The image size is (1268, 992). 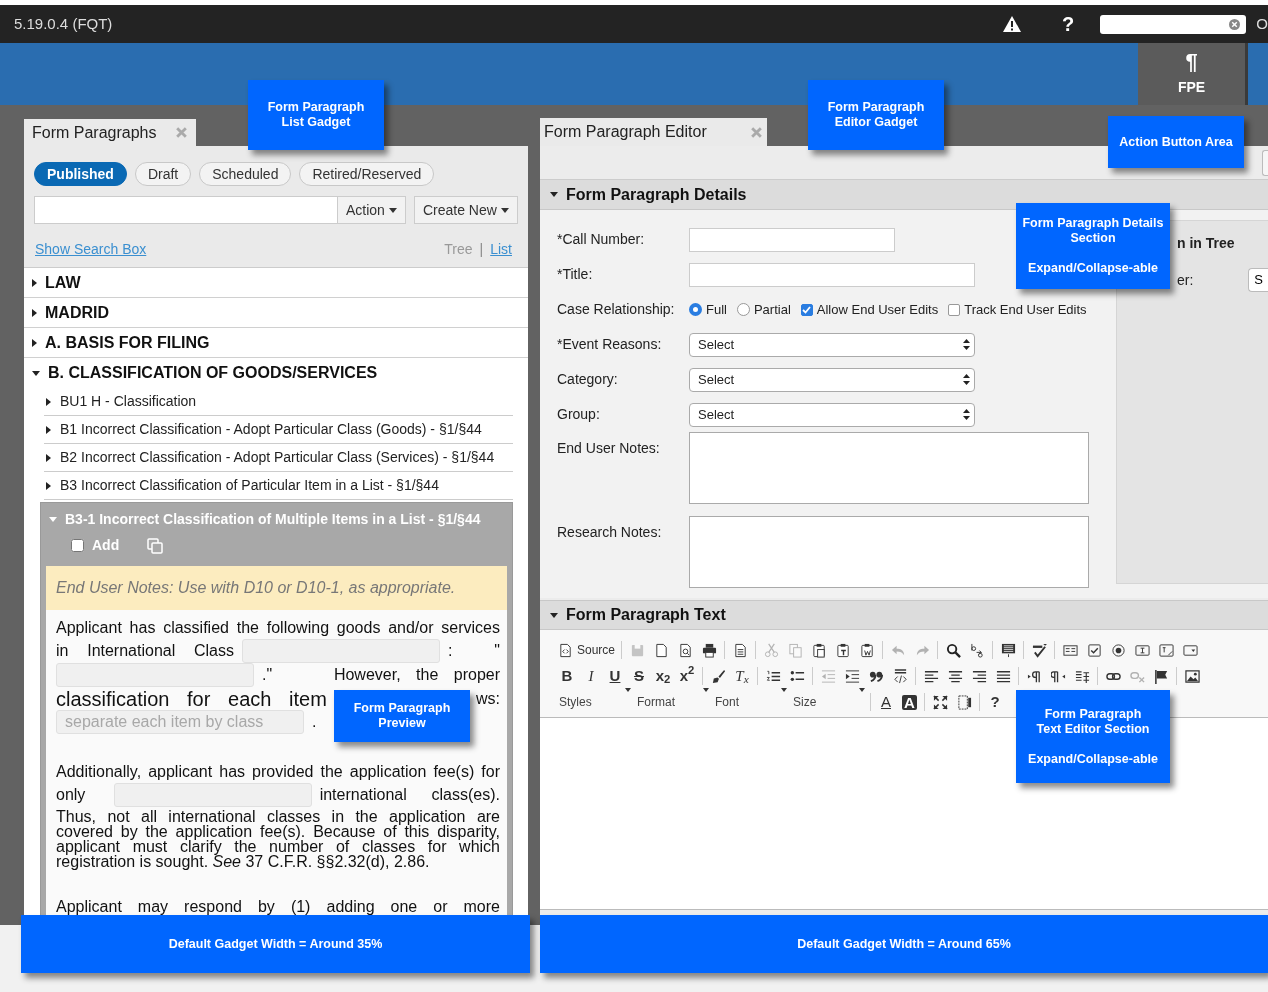 What do you see at coordinates (1190, 650) in the screenshot?
I see `dropdown-icon` at bounding box center [1190, 650].